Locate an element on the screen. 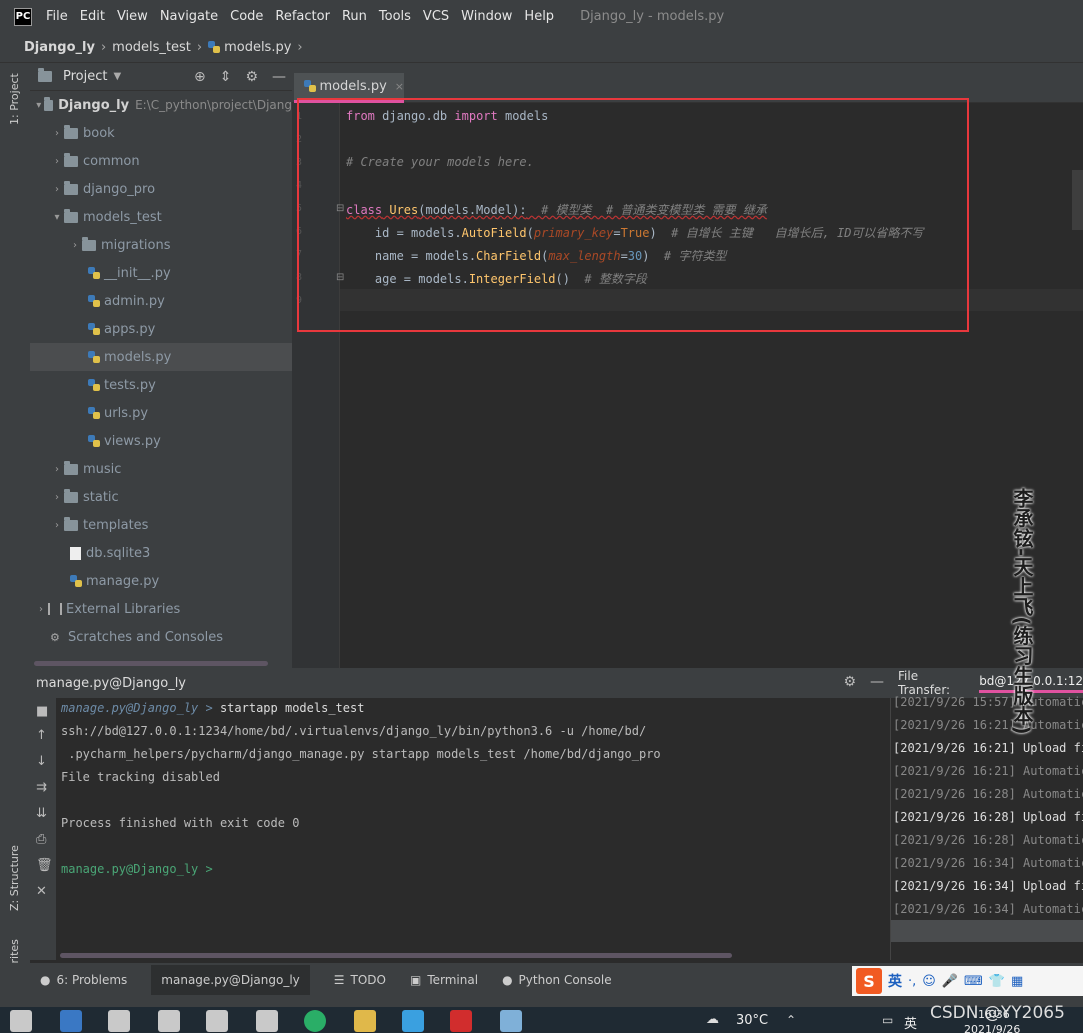 This screenshot has height=1033, width=1083. print-icon: ⎙ is located at coordinates (41, 839).